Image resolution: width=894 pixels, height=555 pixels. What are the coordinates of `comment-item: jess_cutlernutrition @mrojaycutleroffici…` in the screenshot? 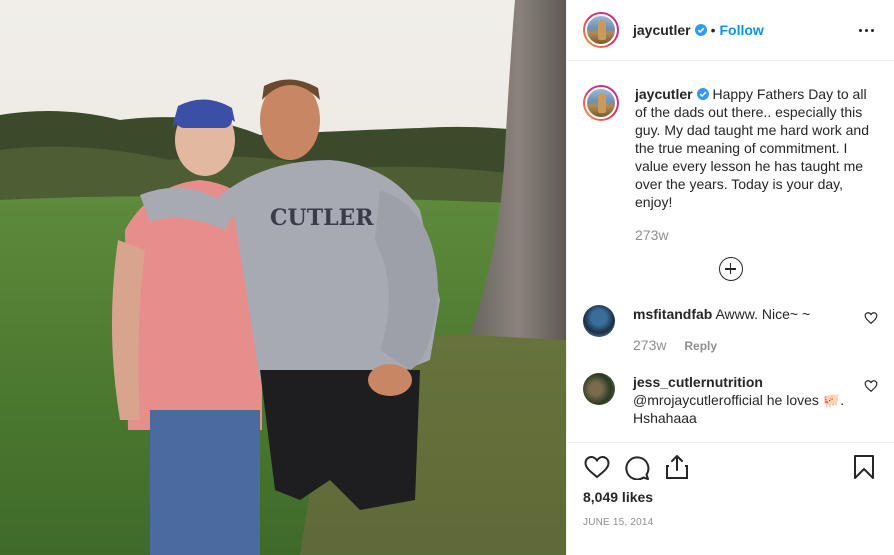 It's located at (730, 400).